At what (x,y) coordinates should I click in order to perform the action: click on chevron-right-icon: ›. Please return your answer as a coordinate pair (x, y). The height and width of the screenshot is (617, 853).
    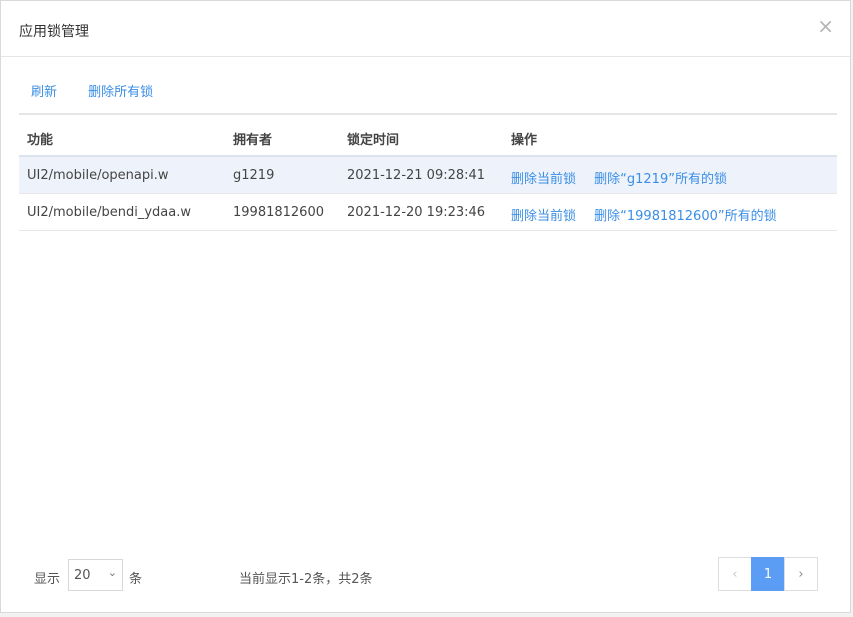
    Looking at the image, I should click on (801, 574).